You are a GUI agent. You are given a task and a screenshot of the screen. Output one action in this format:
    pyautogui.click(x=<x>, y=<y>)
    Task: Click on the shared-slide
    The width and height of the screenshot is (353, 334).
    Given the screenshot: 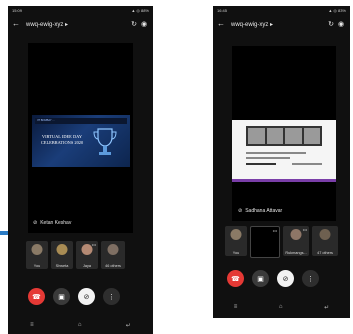 What is the action you would take?
    pyautogui.click(x=284, y=151)
    